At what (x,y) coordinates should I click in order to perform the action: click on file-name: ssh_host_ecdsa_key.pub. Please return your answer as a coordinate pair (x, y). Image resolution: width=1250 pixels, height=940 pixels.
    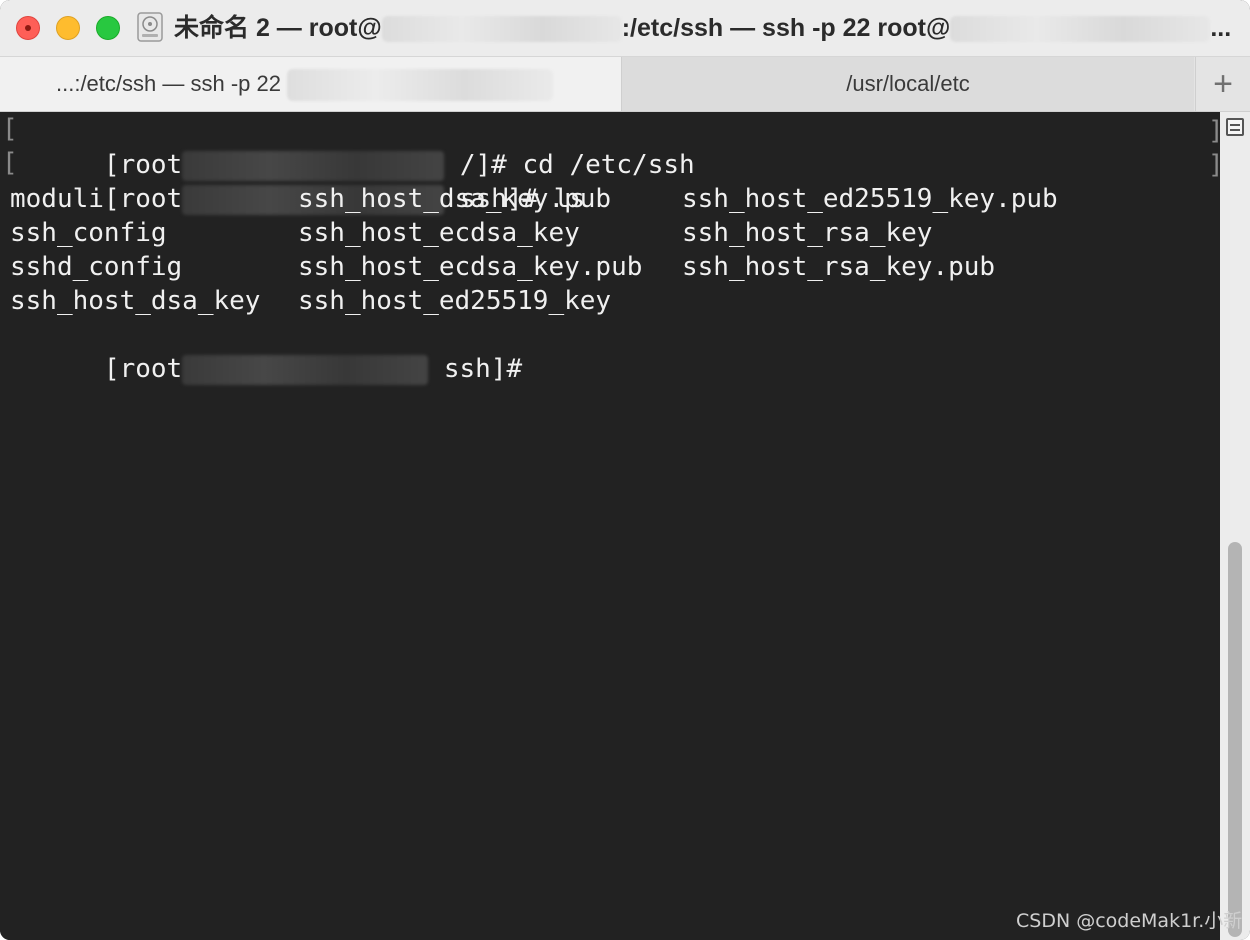
    Looking at the image, I should click on (470, 267).